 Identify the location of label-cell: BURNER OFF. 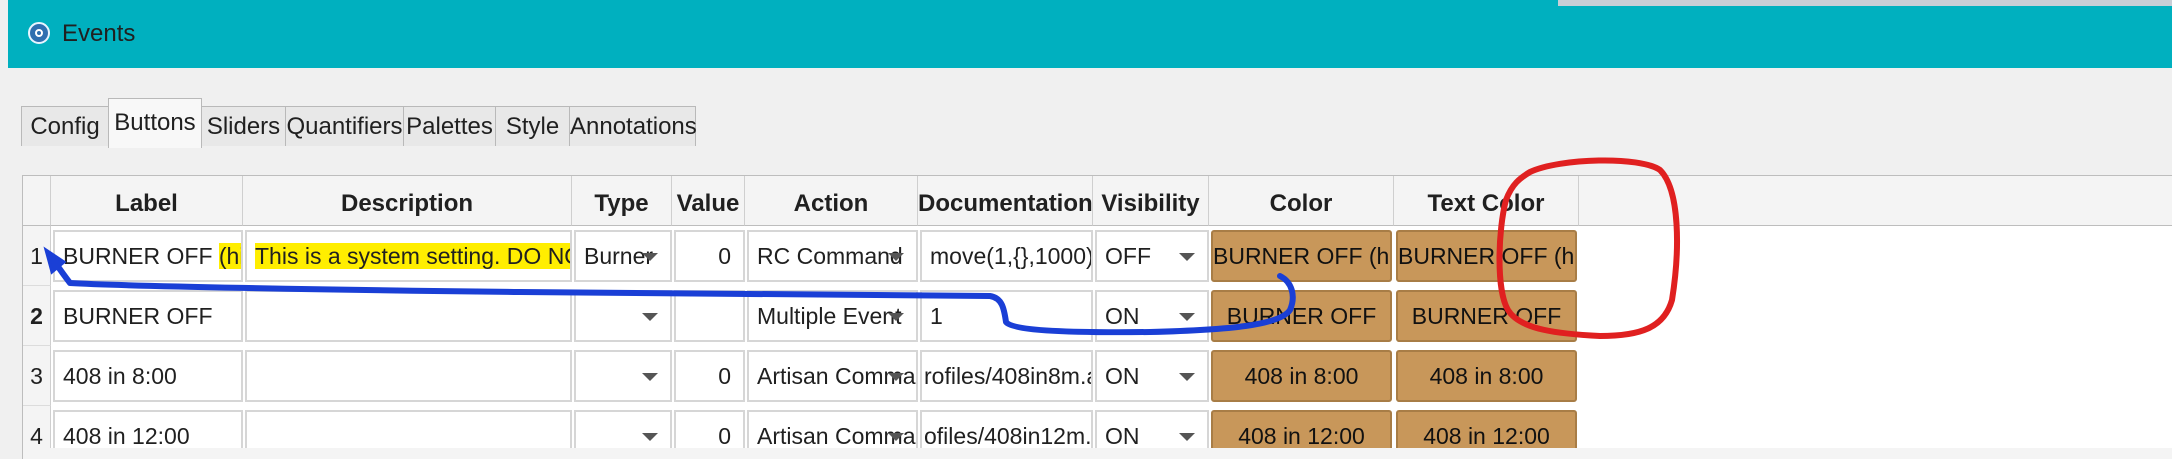
(148, 316).